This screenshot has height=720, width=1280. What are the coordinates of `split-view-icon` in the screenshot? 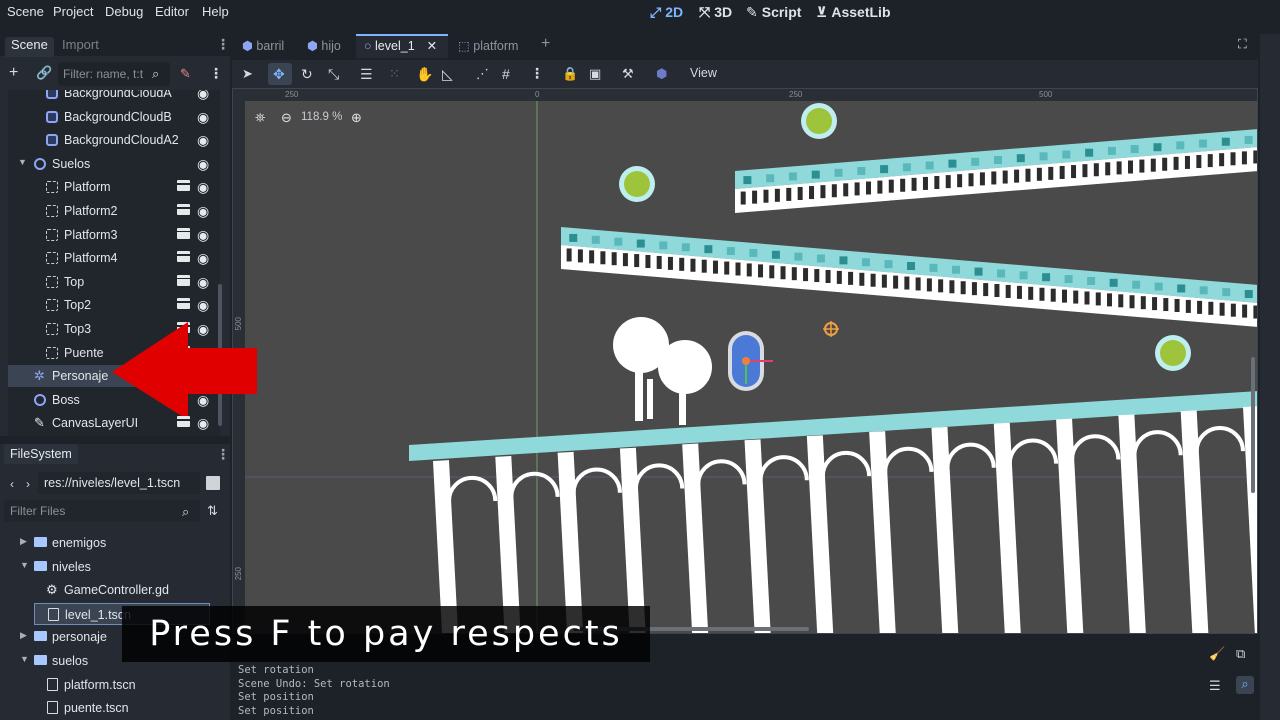 It's located at (213, 483).